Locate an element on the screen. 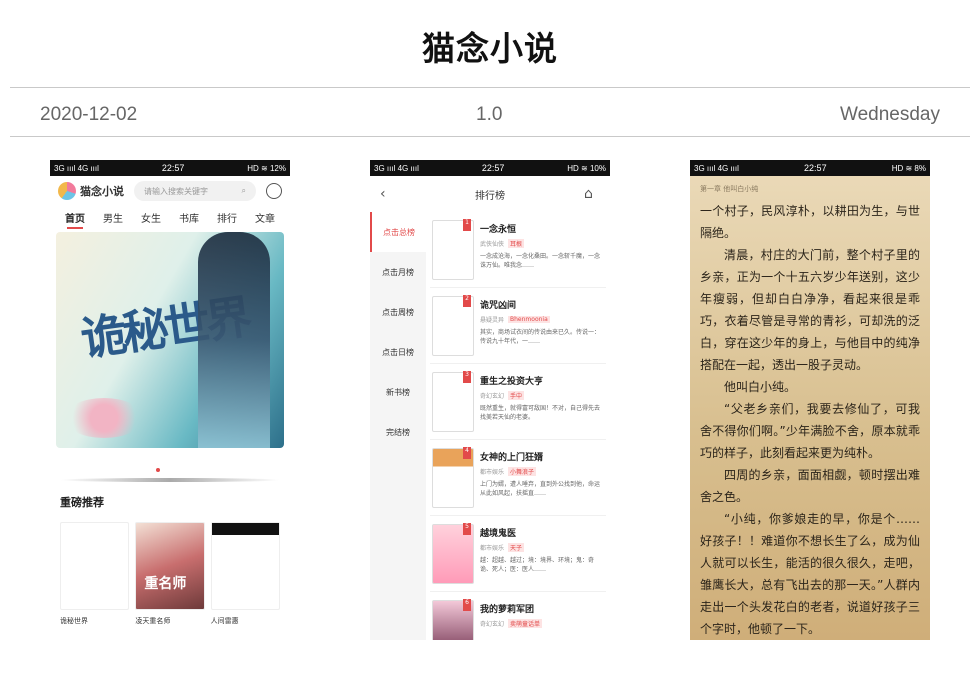 The width and height of the screenshot is (980, 700). category-nav: 首页 男生 女生 书库 排行 文章 is located at coordinates (170, 217).